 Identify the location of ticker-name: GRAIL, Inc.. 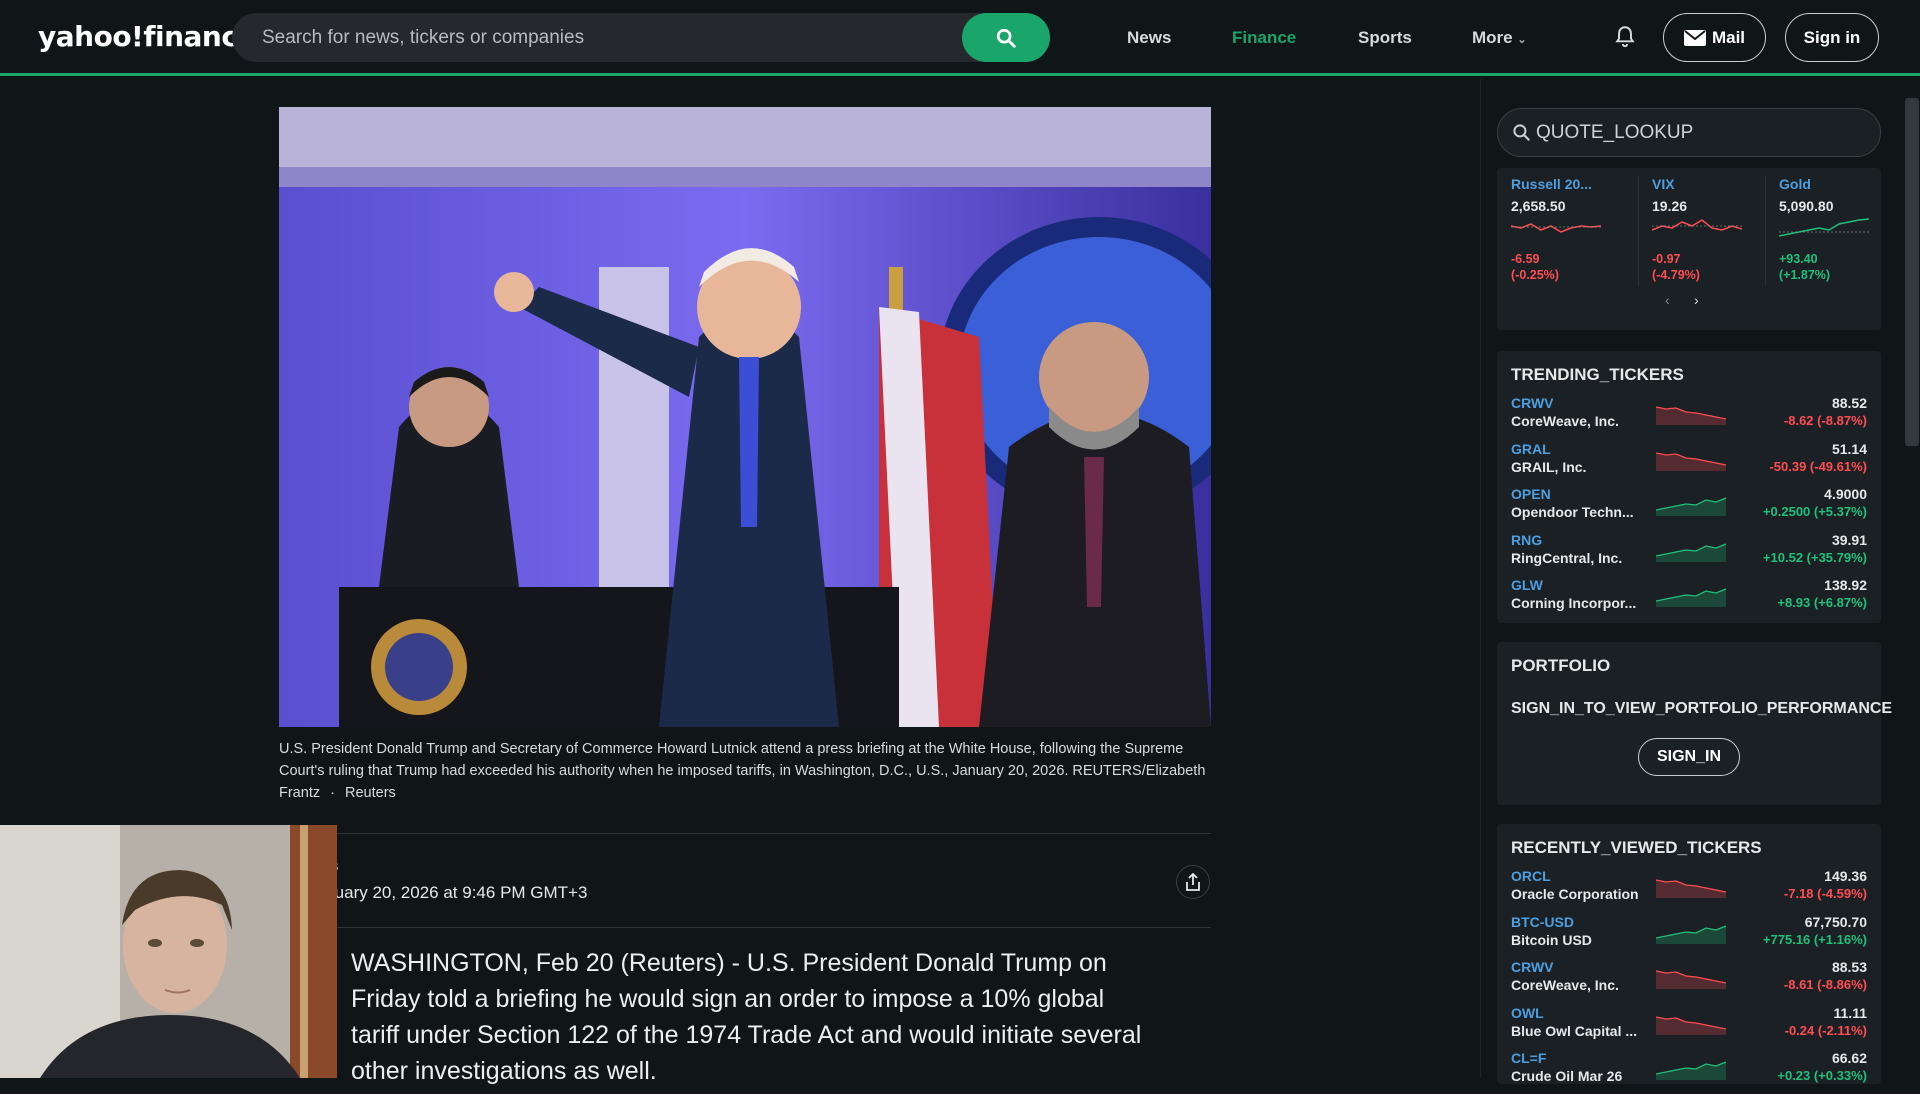
(1549, 466).